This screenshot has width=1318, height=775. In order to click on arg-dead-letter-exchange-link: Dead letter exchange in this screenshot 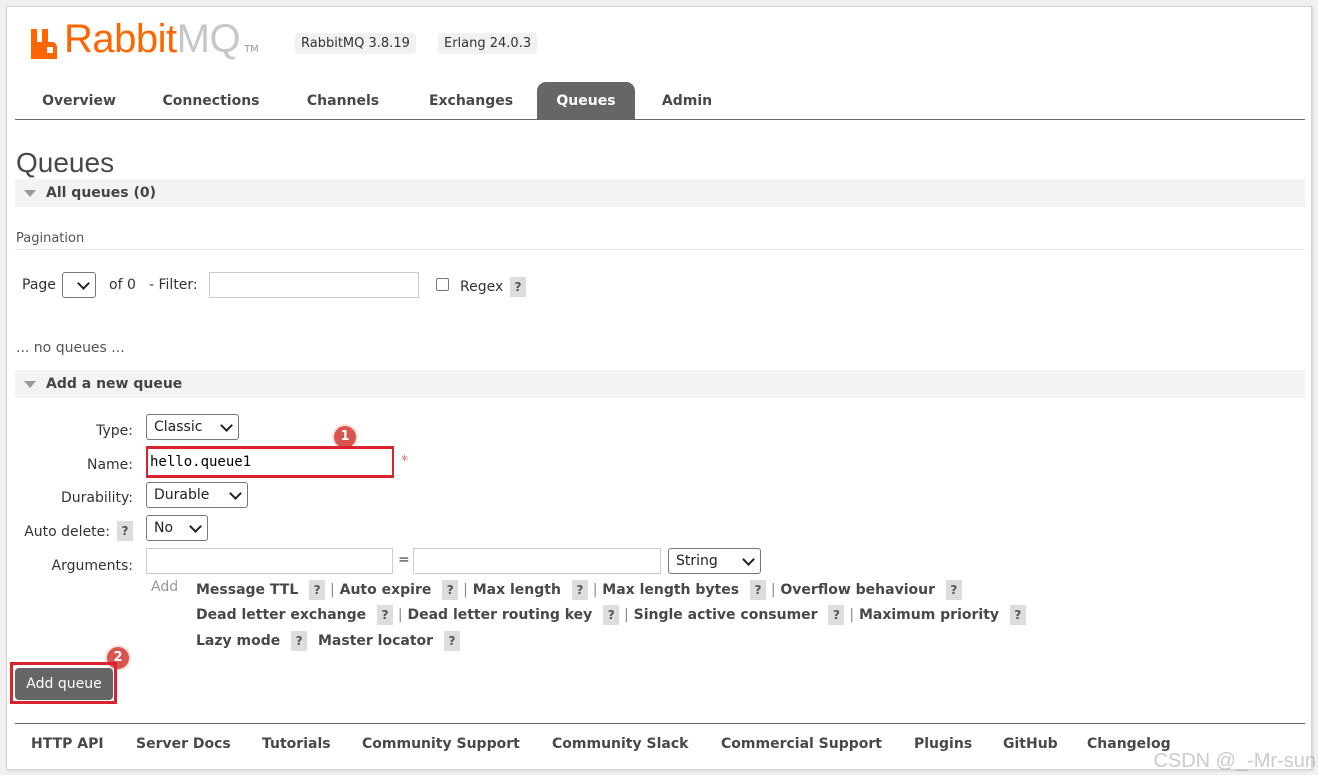, I will do `click(281, 615)`.